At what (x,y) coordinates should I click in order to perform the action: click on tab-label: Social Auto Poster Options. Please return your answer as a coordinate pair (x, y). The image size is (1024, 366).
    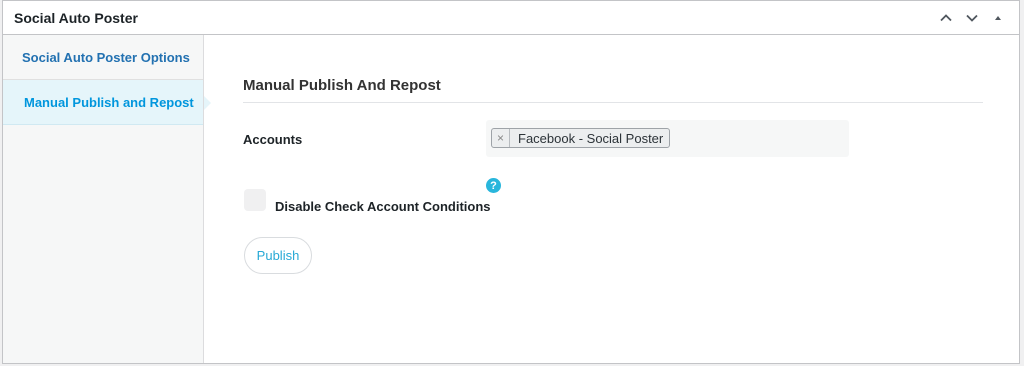
    Looking at the image, I should click on (106, 57).